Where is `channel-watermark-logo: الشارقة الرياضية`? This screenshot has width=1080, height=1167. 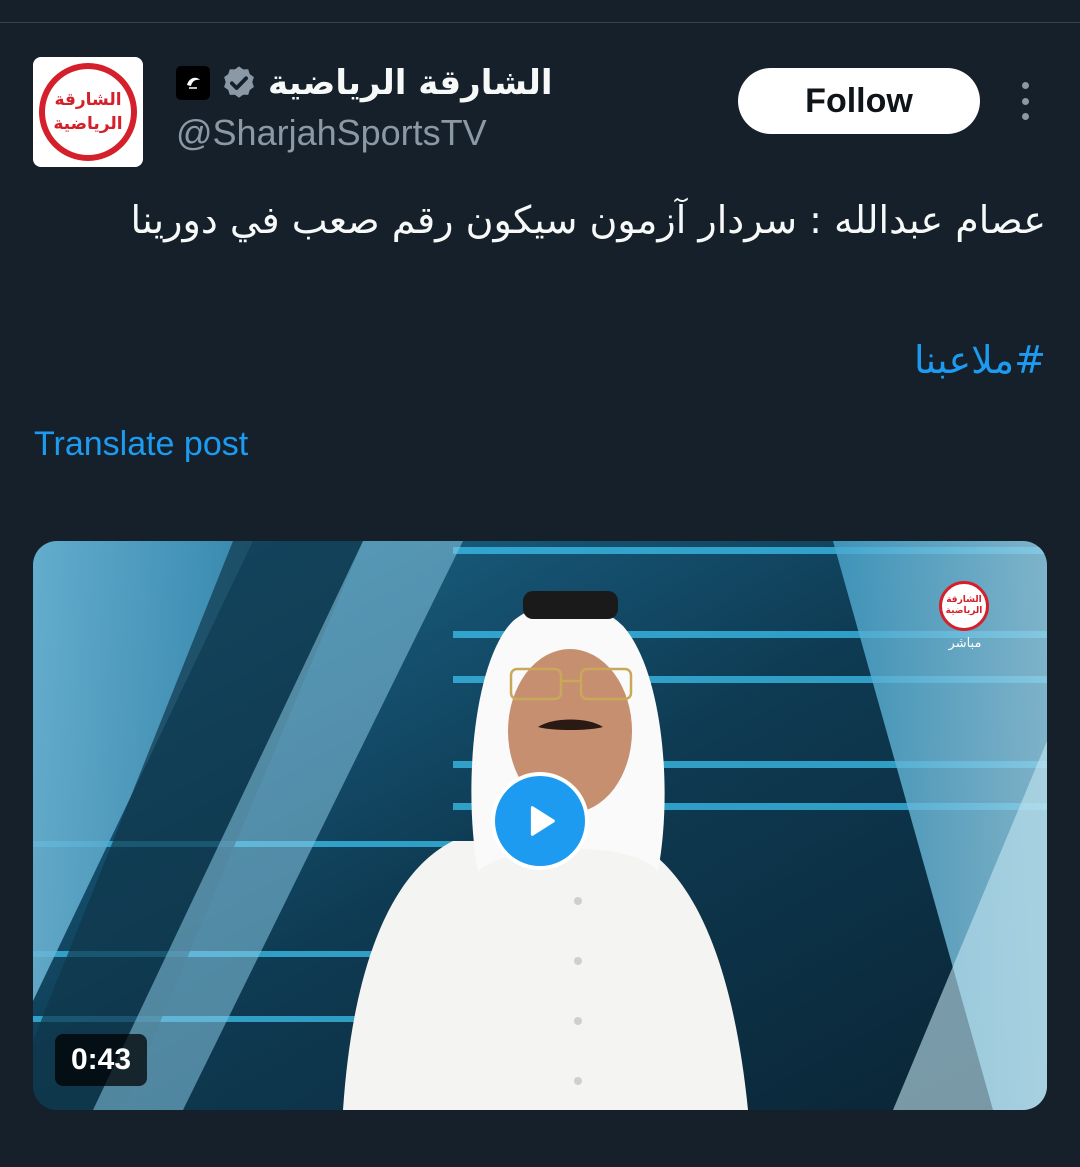
channel-watermark-logo: الشارقة الرياضية is located at coordinates (964, 606).